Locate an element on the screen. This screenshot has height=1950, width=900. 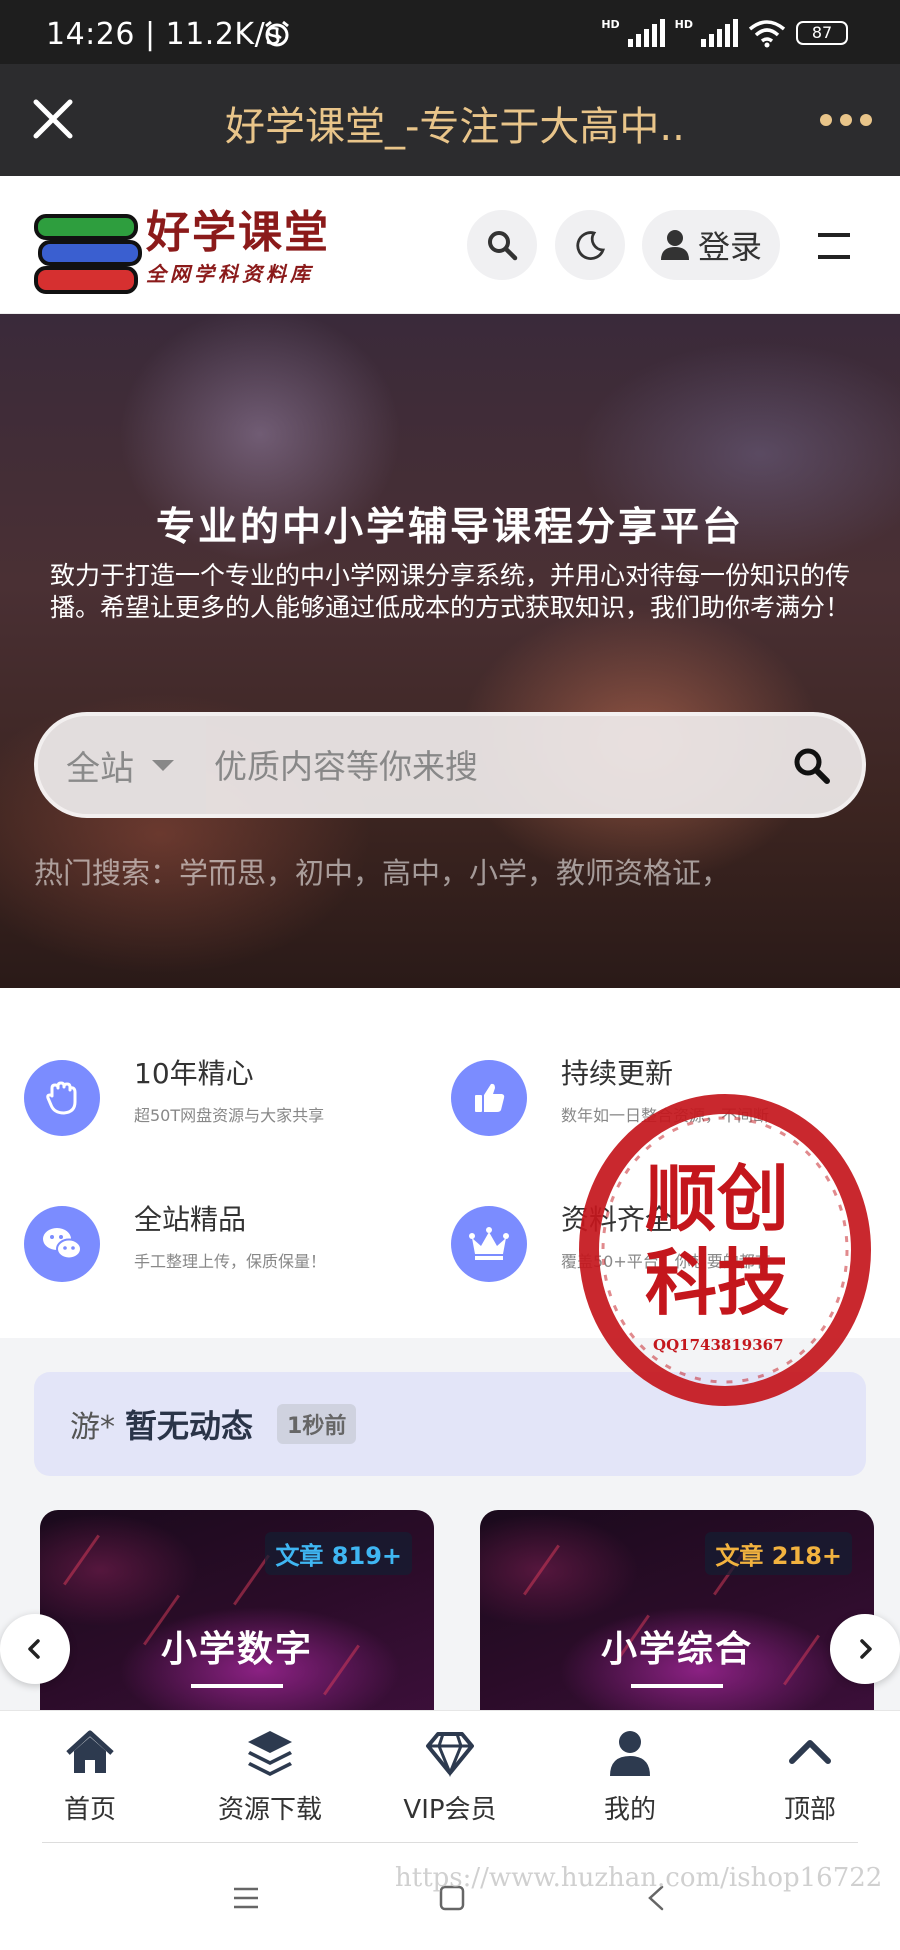
hd-label: HD is located at coordinates (610, 24).